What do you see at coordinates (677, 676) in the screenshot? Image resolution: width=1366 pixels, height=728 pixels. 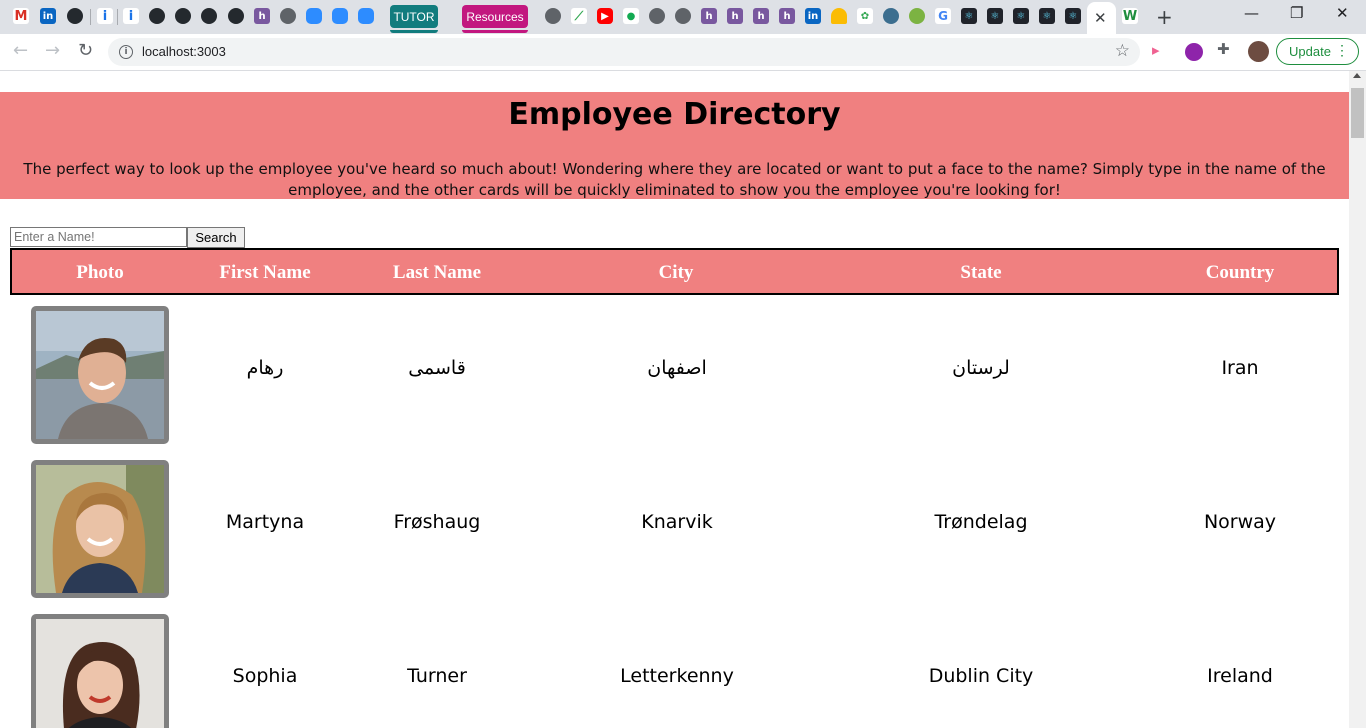 I see `city-cell: Letterkenny` at bounding box center [677, 676].